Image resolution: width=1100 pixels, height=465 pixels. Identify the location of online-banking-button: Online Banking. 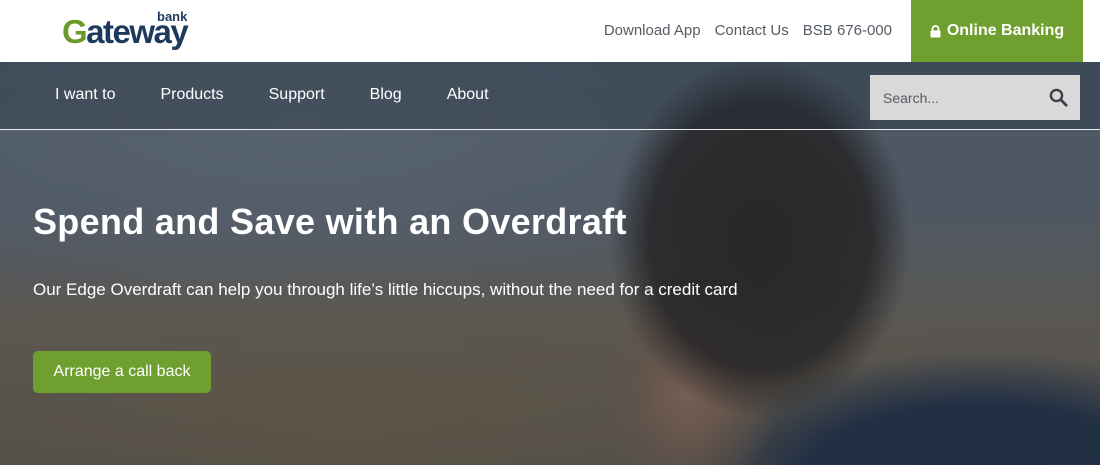
(997, 31).